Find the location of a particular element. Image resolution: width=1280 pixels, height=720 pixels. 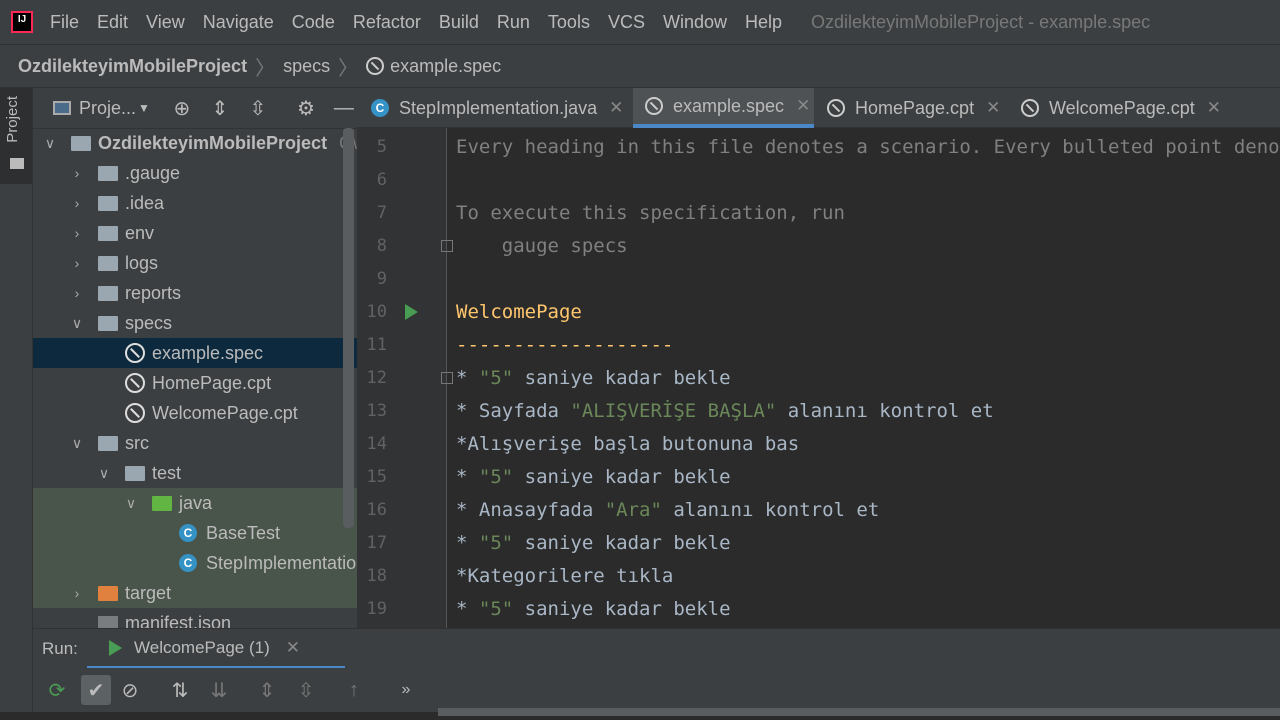

code-line: 12 * "5" saniye kadar bekle is located at coordinates (818, 377).